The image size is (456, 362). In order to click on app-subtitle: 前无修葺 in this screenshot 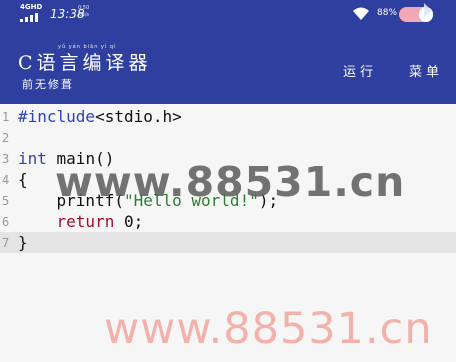, I will do `click(48, 84)`.